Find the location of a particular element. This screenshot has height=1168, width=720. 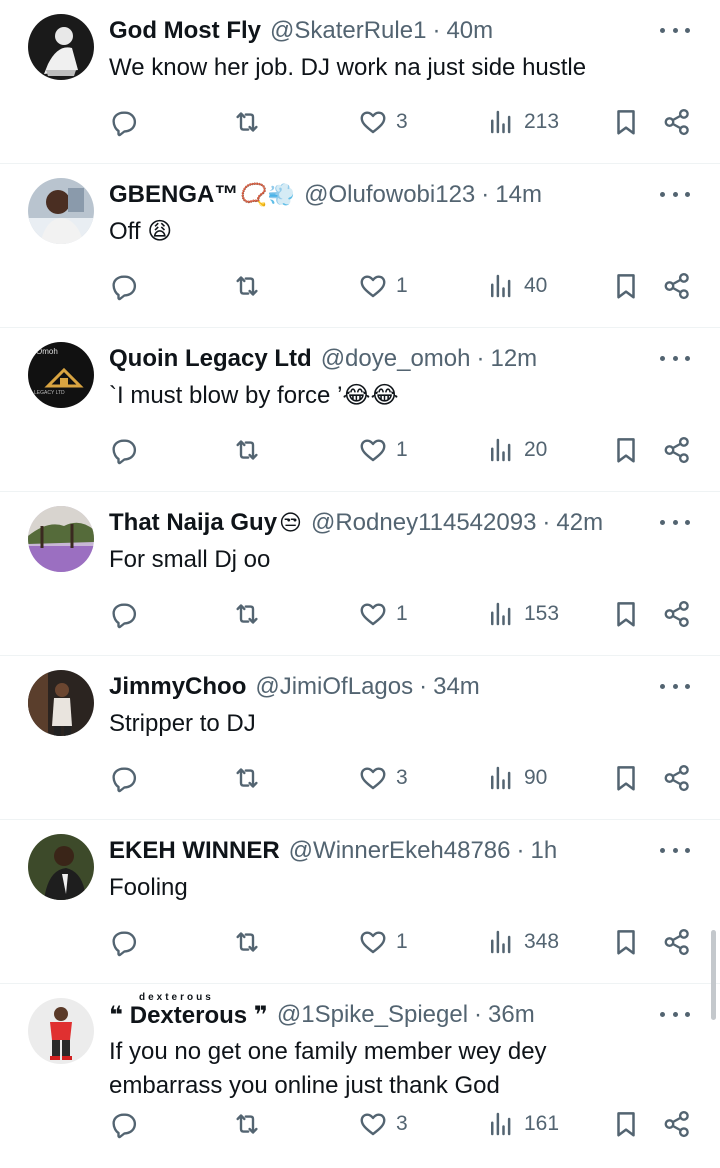

user-handle: @SkaterRule1 is located at coordinates (348, 31).